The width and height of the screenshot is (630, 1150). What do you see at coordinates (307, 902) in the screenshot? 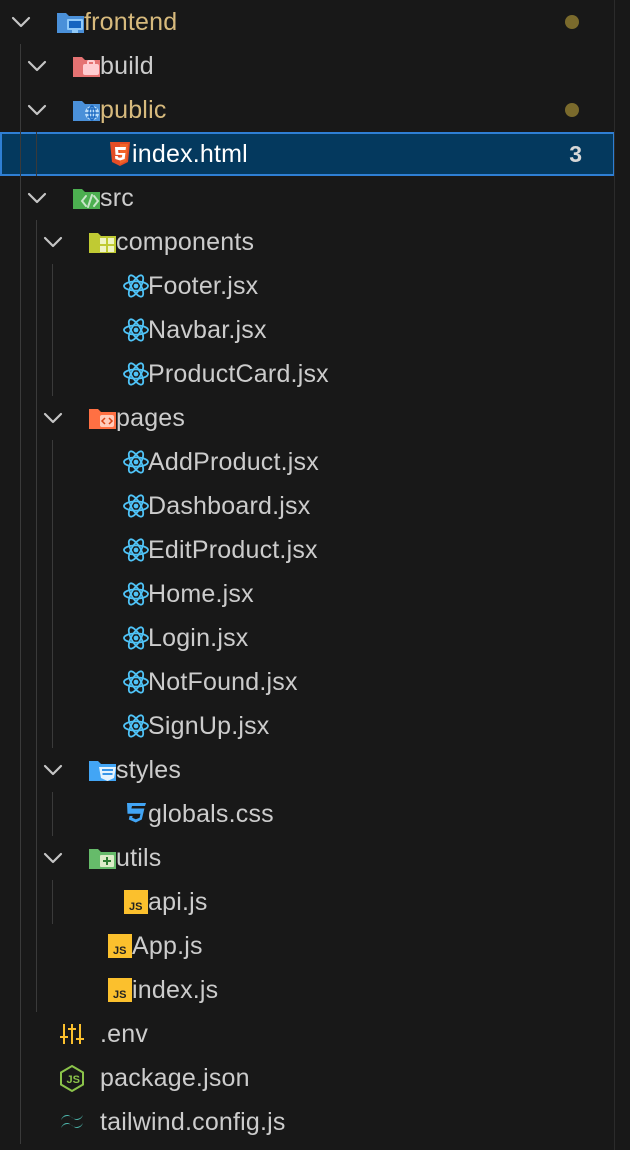
I see `tree-item-api-js: JS api.js` at bounding box center [307, 902].